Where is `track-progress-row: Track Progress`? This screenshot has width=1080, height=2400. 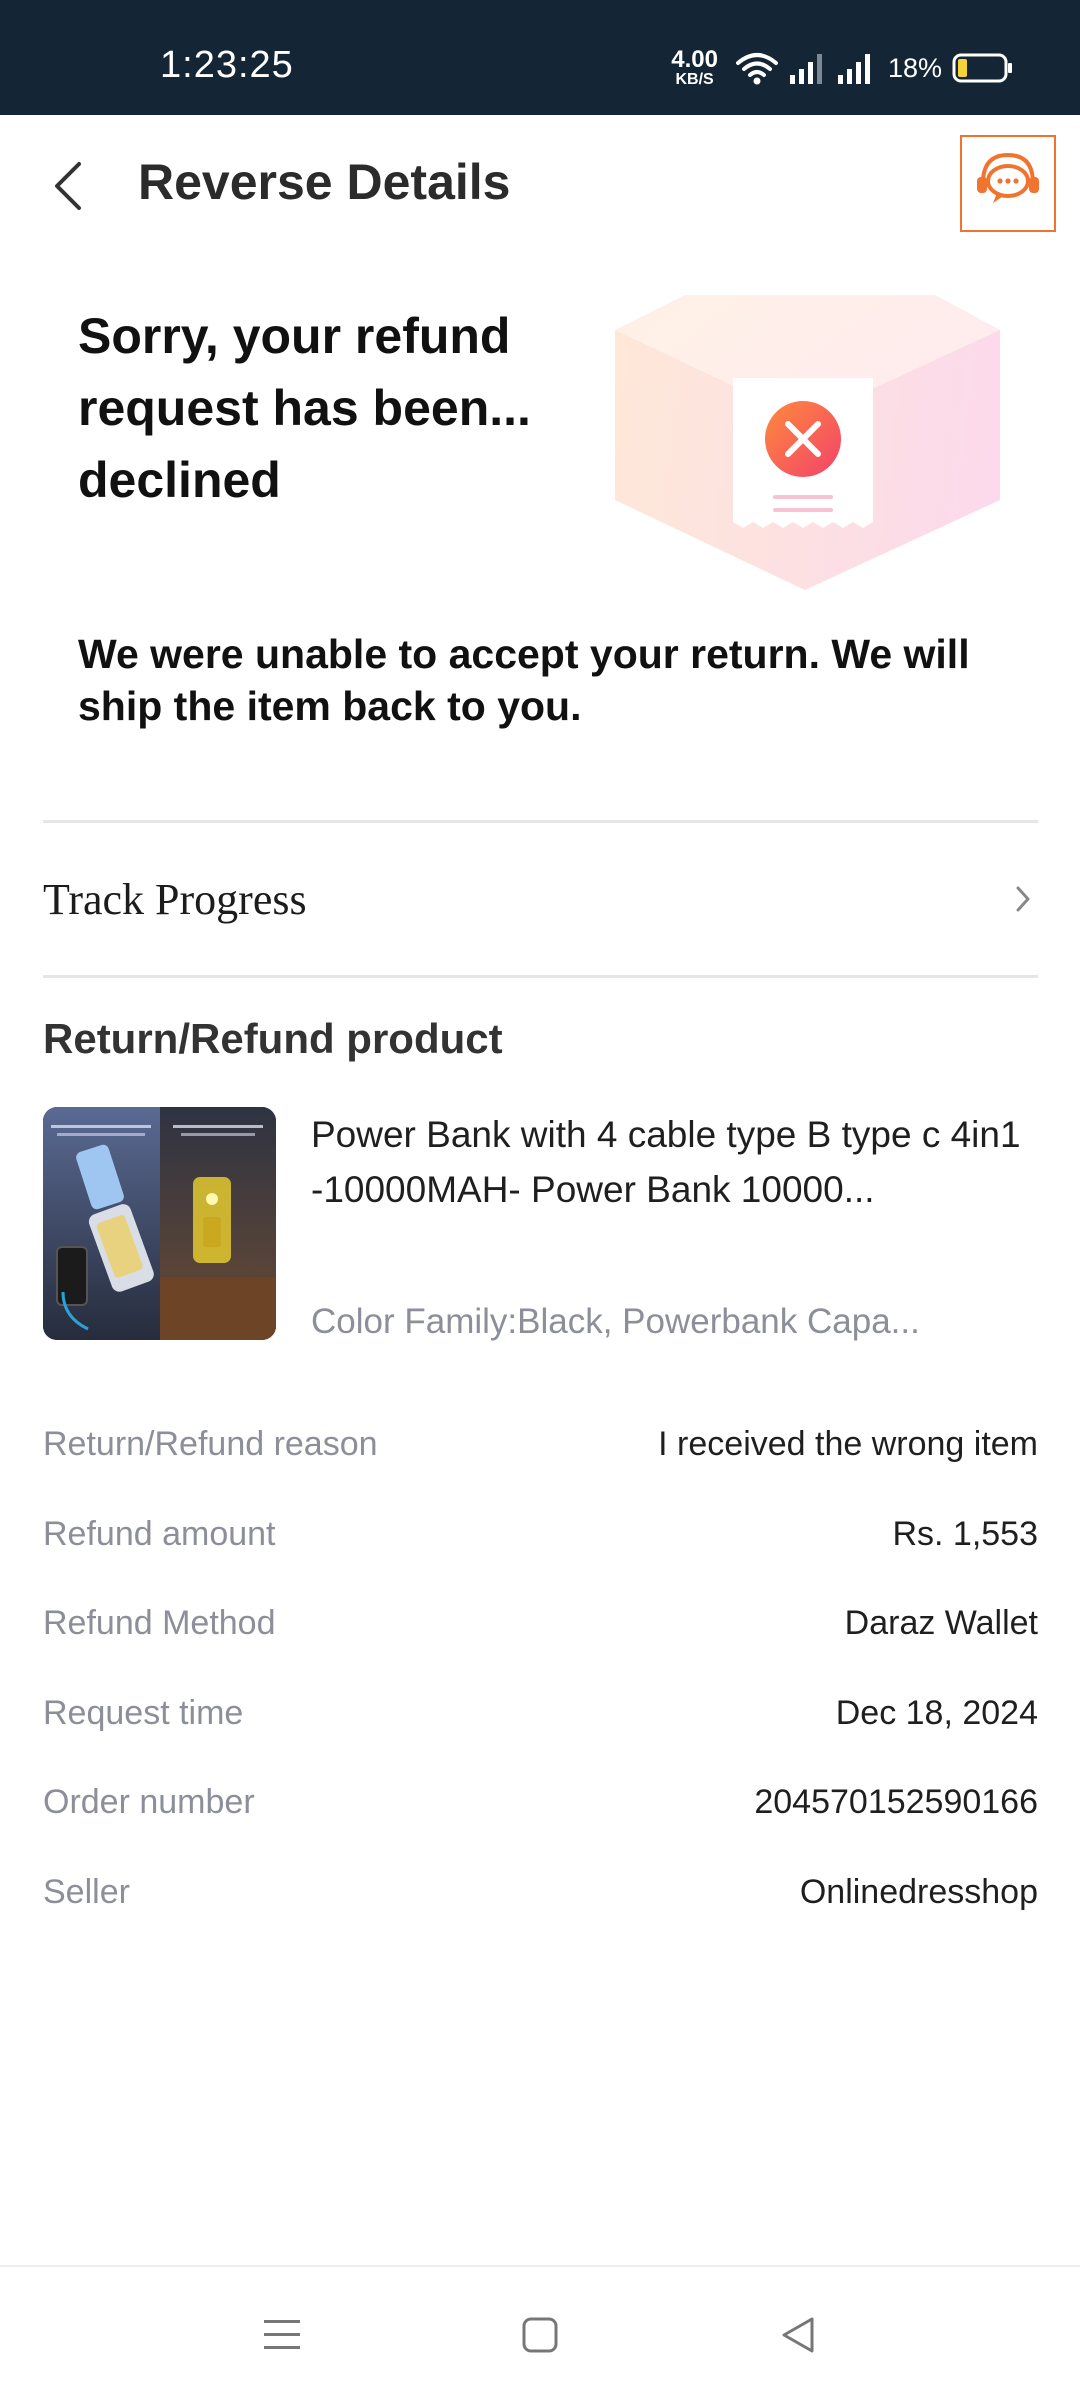
track-progress-row: Track Progress is located at coordinates (540, 899).